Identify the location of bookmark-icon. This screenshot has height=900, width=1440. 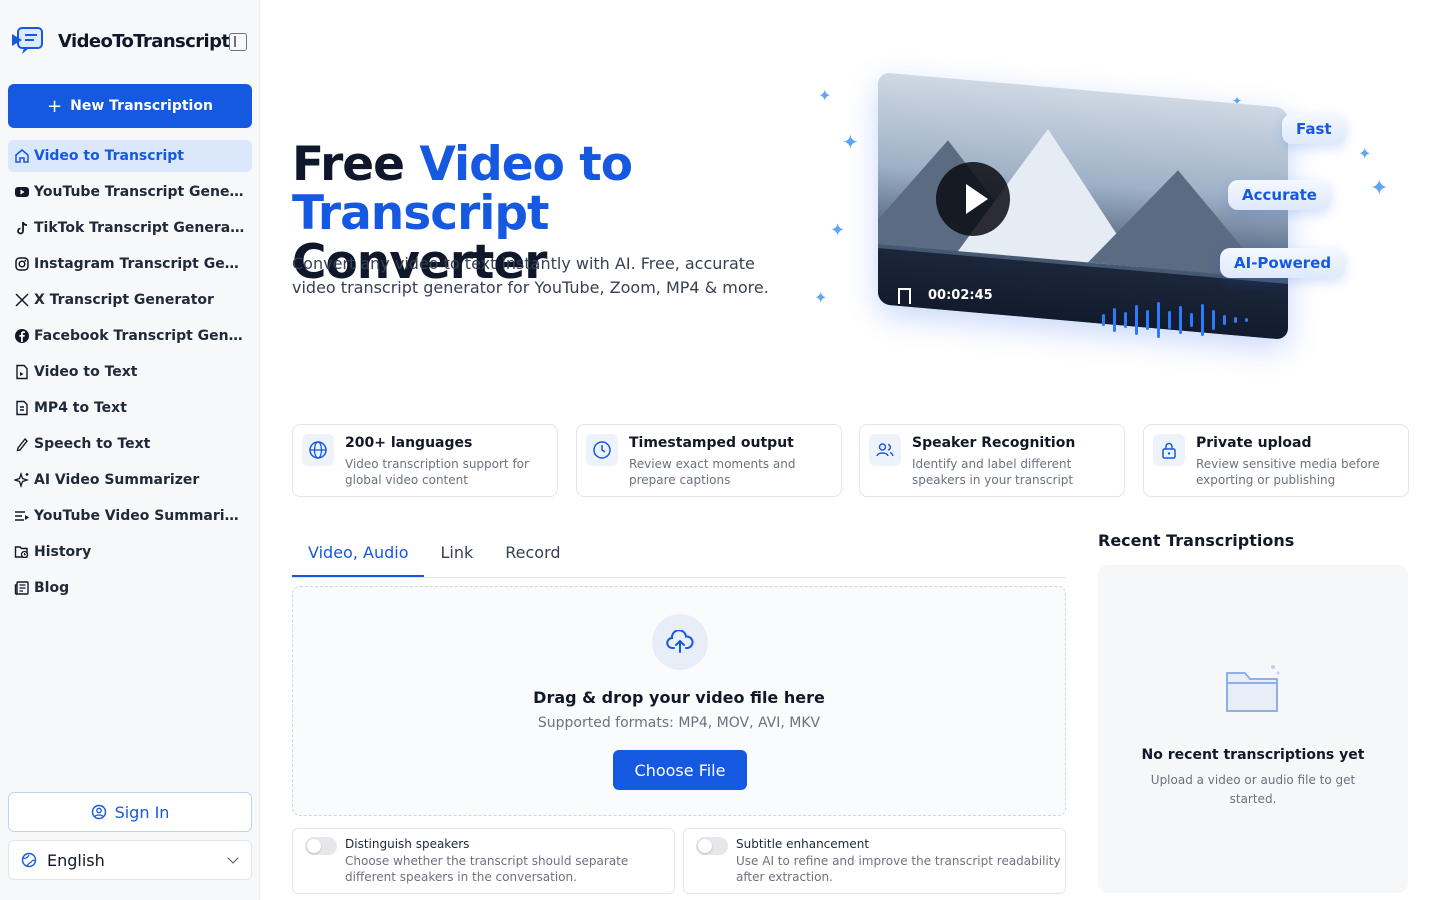
(904, 296).